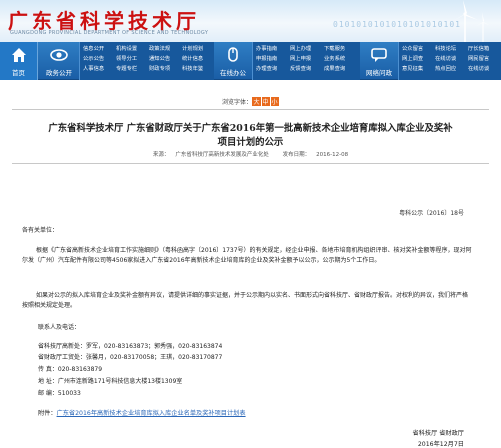 The height and width of the screenshot is (448, 501). I want to click on nav-link: 统计信息, so click(198, 59).